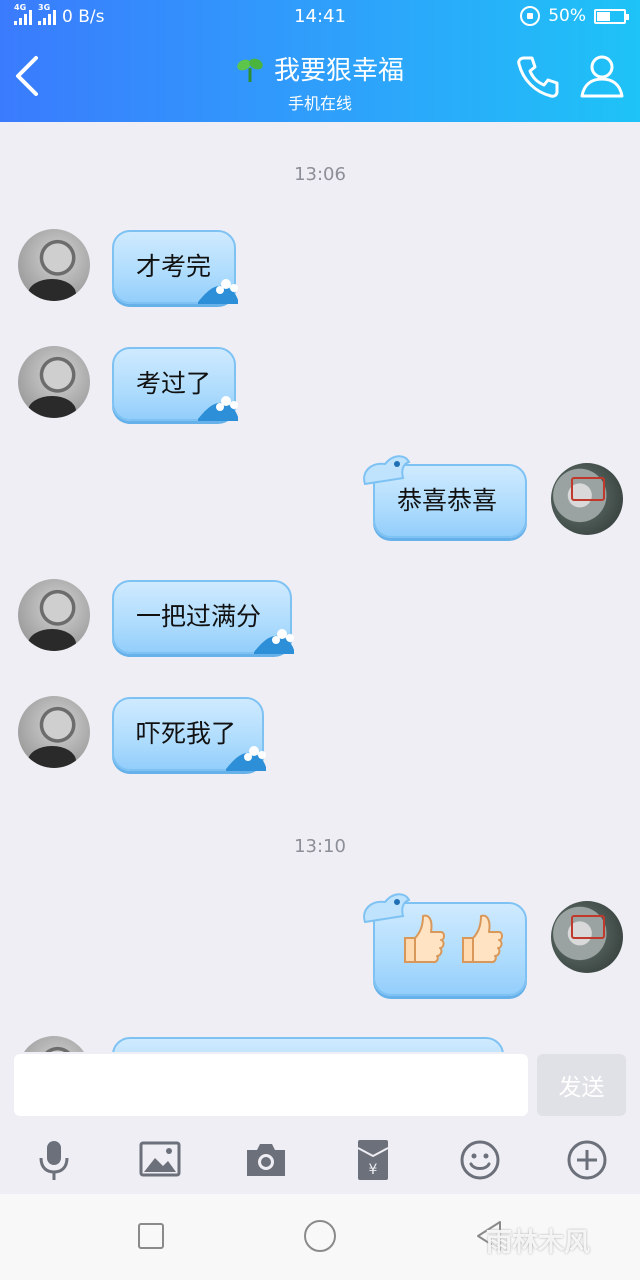  Describe the element at coordinates (320, 1123) in the screenshot. I see `input-area: 发送 ¥` at that location.